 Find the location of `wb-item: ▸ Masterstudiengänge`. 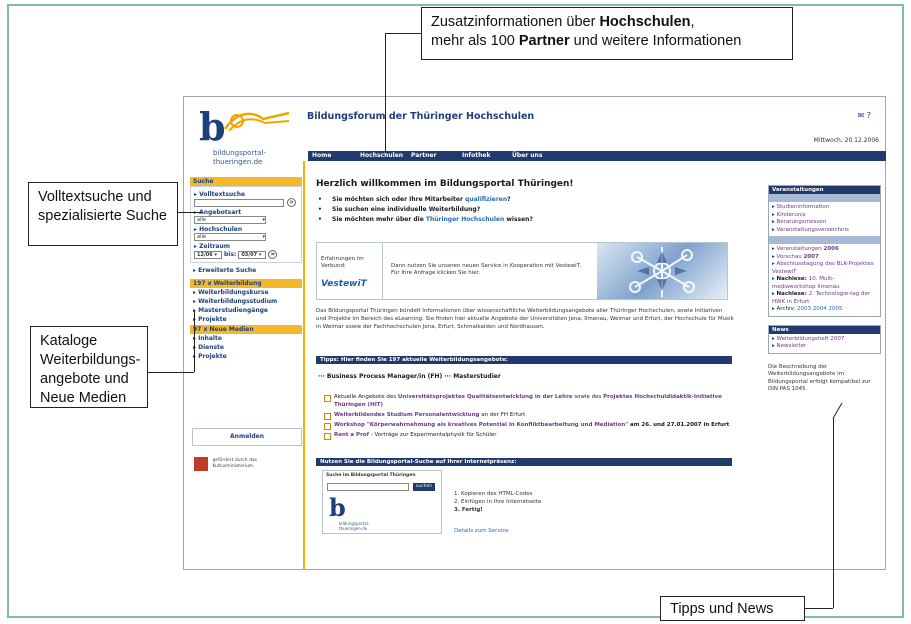

wb-item: ▸ Masterstudiengänge is located at coordinates (246, 310).